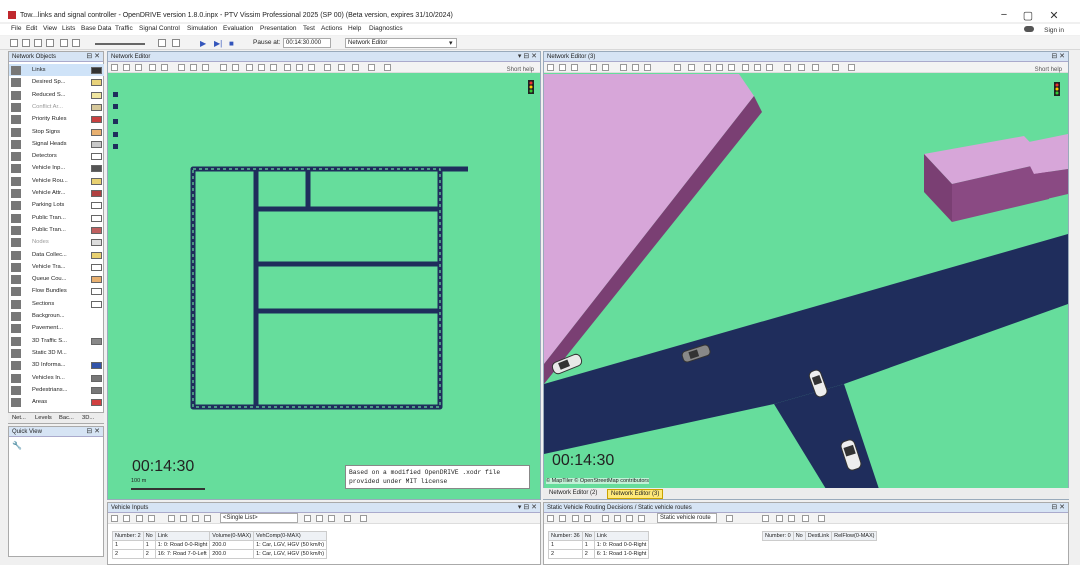  What do you see at coordinates (128, 536) in the screenshot?
I see `column-header: Number: 2` at bounding box center [128, 536].